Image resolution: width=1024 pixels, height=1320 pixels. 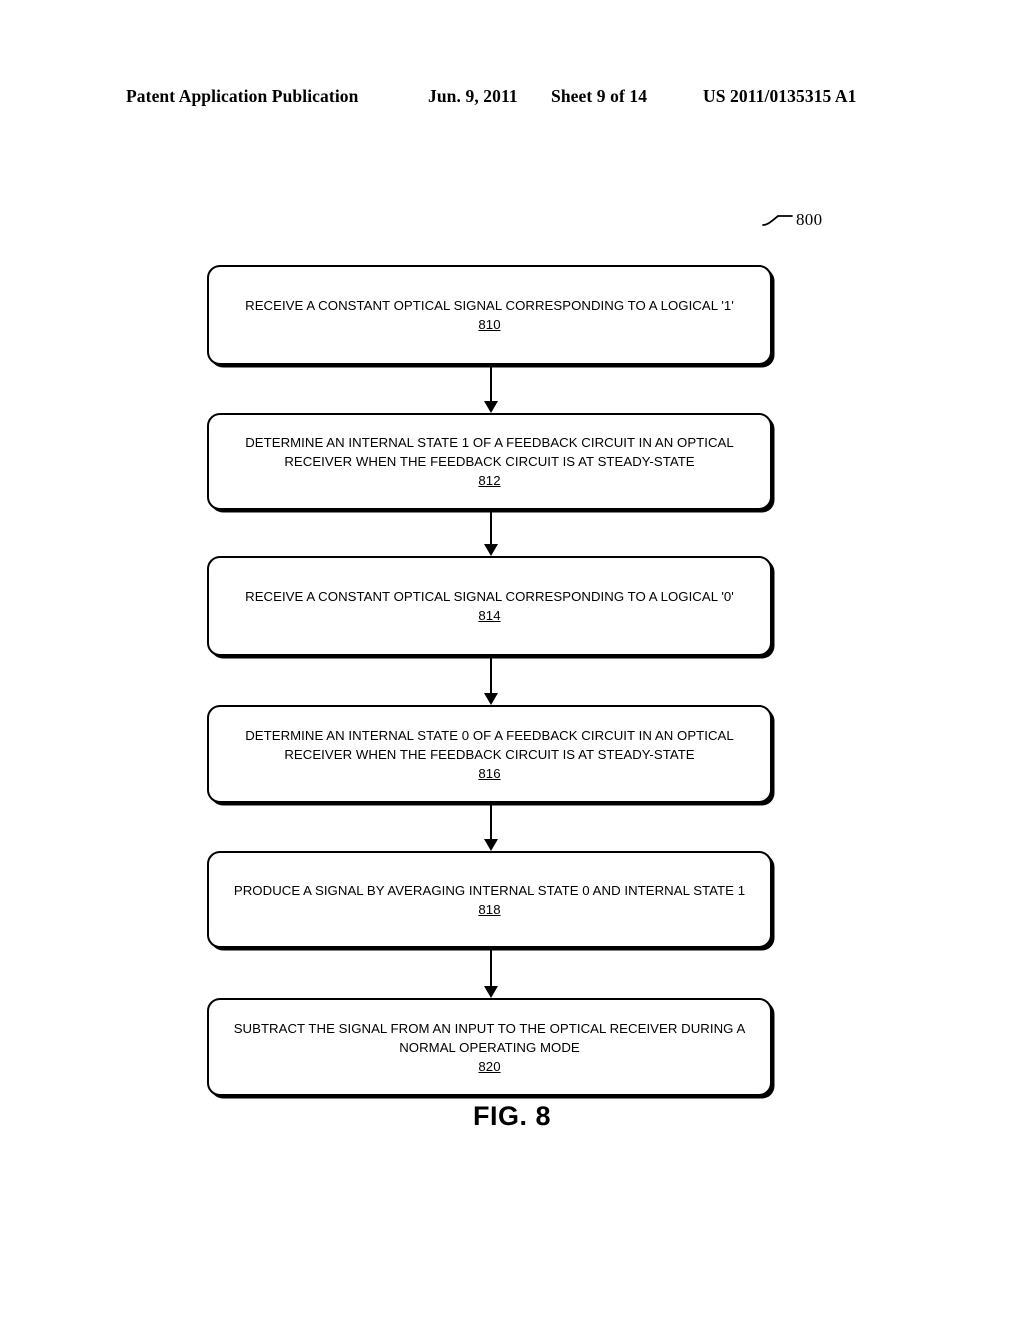 What do you see at coordinates (489, 324) in the screenshot?
I see `flow-step-810-ref: 810` at bounding box center [489, 324].